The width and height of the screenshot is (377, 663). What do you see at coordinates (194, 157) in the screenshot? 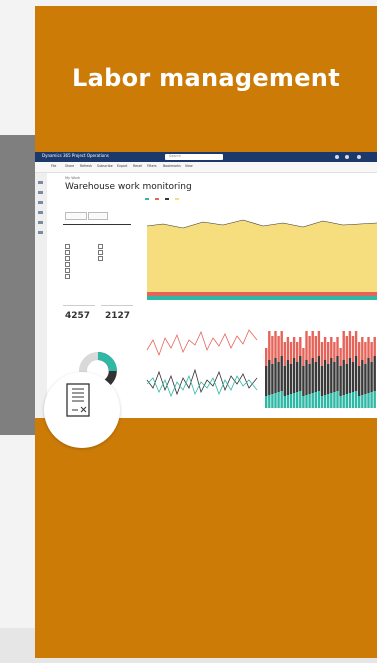
I see `search-box: Search` at bounding box center [194, 157].